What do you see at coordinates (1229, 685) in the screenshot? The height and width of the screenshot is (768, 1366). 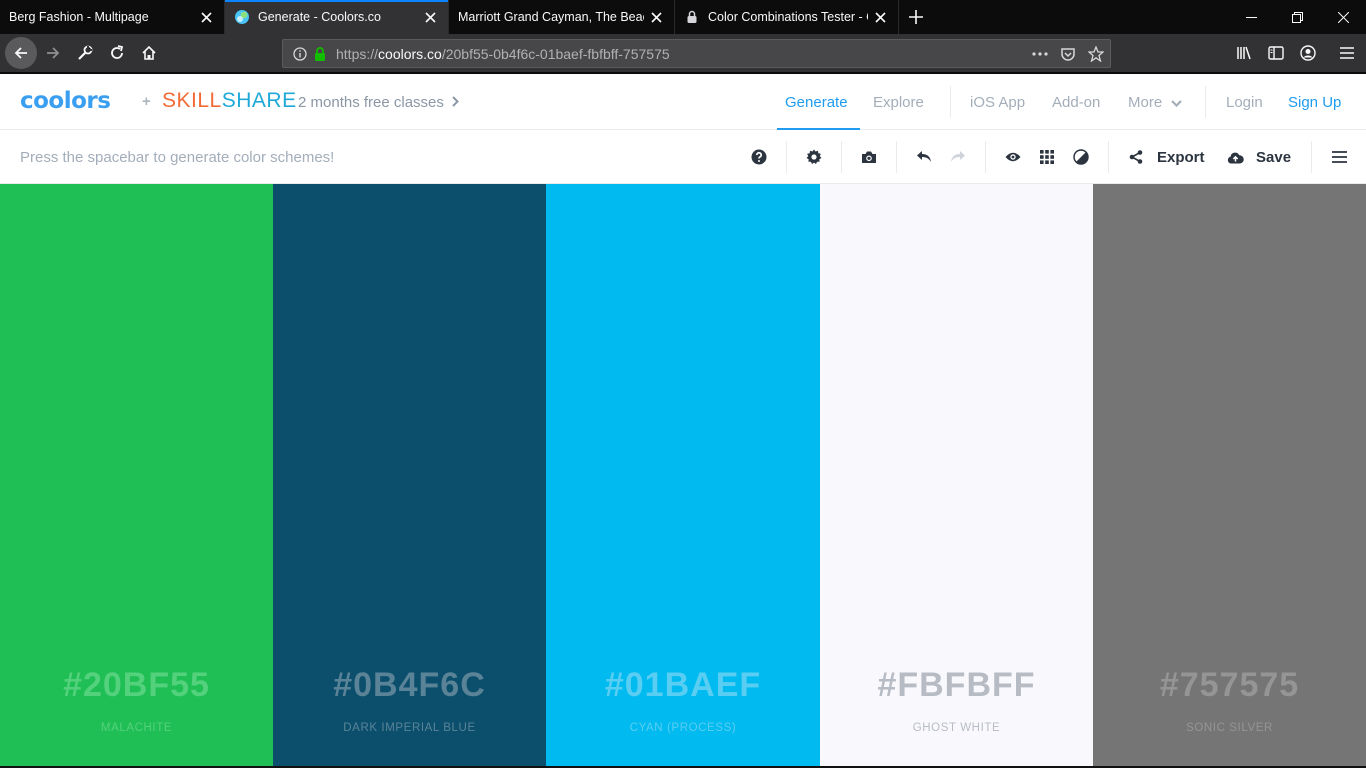 I see `swatch-hex-code: #757575` at bounding box center [1229, 685].